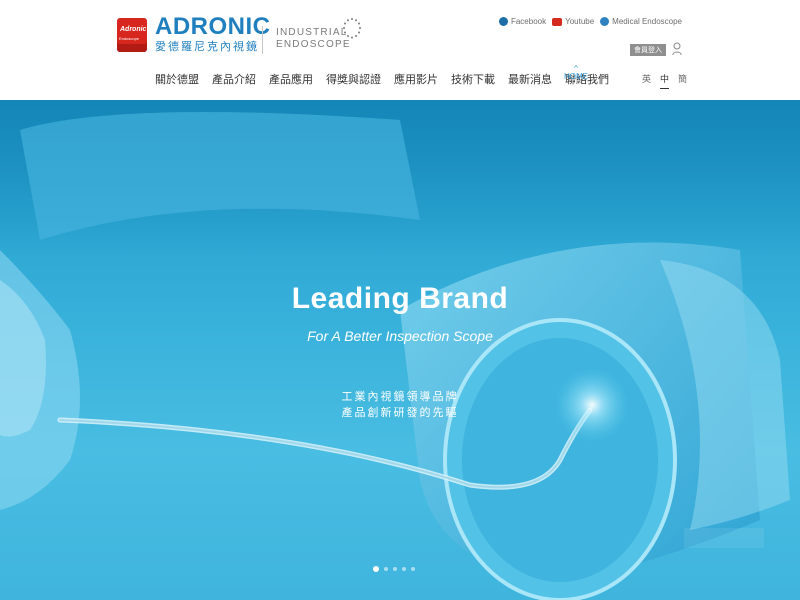  Describe the element at coordinates (177, 79) in the screenshot. I see `nav-item-about: 關於德盟` at that location.